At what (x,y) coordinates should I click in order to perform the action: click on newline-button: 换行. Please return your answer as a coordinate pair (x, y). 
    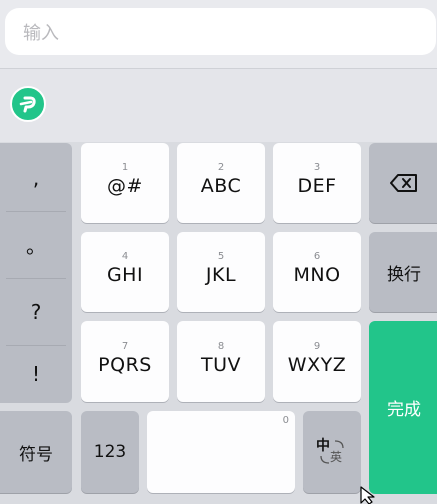
    Looking at the image, I should click on (403, 272).